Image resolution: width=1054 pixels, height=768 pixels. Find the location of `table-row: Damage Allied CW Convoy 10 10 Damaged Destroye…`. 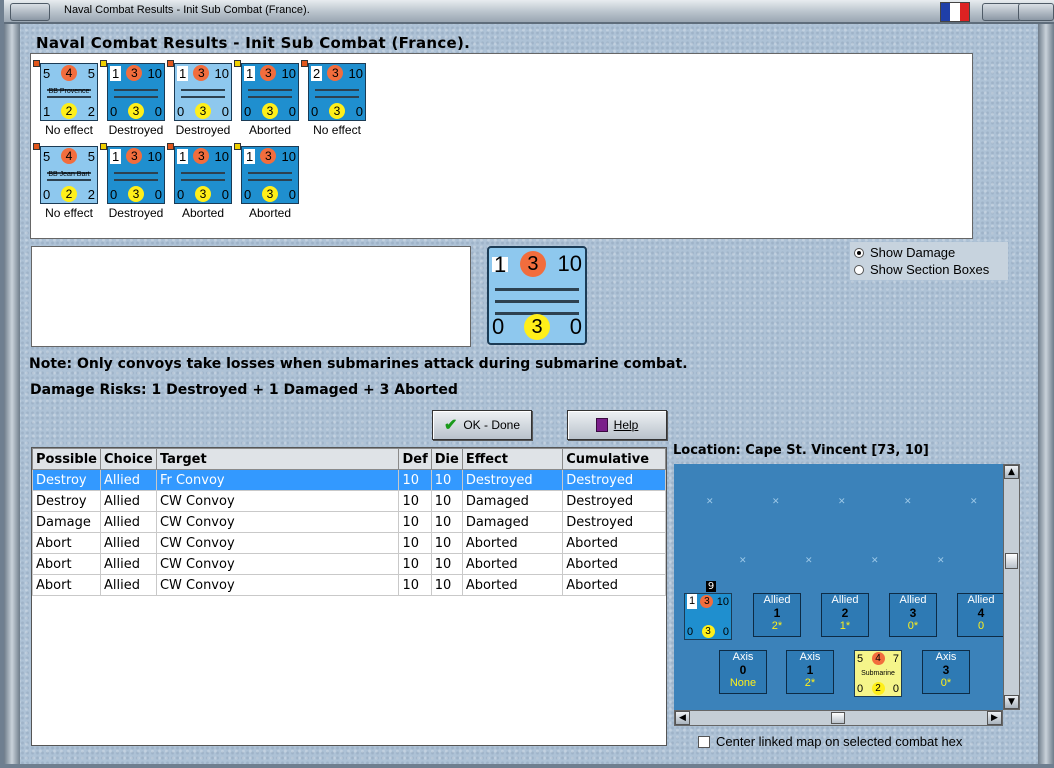

table-row: Damage Allied CW Convoy 10 10 Damaged Destroye… is located at coordinates (349, 522).